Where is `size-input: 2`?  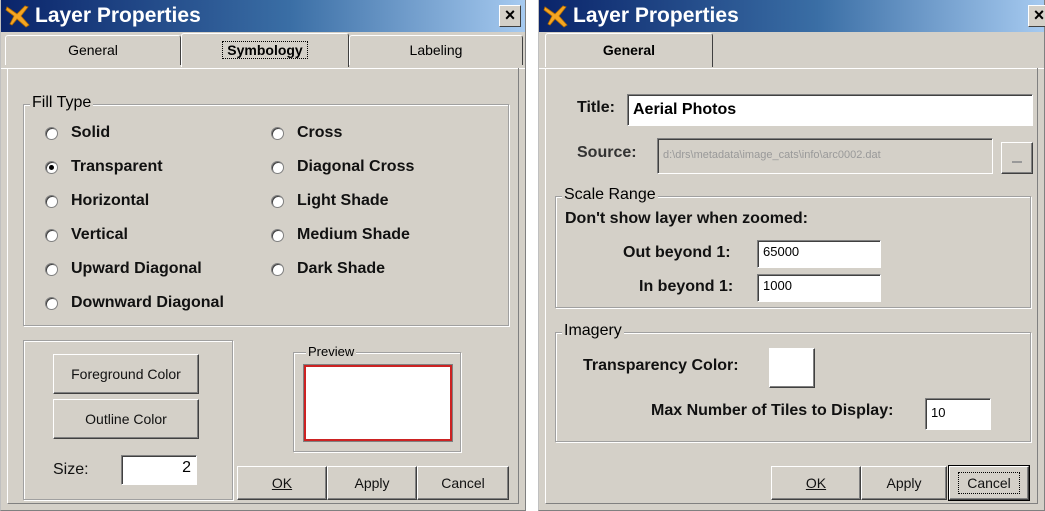 size-input: 2 is located at coordinates (159, 470).